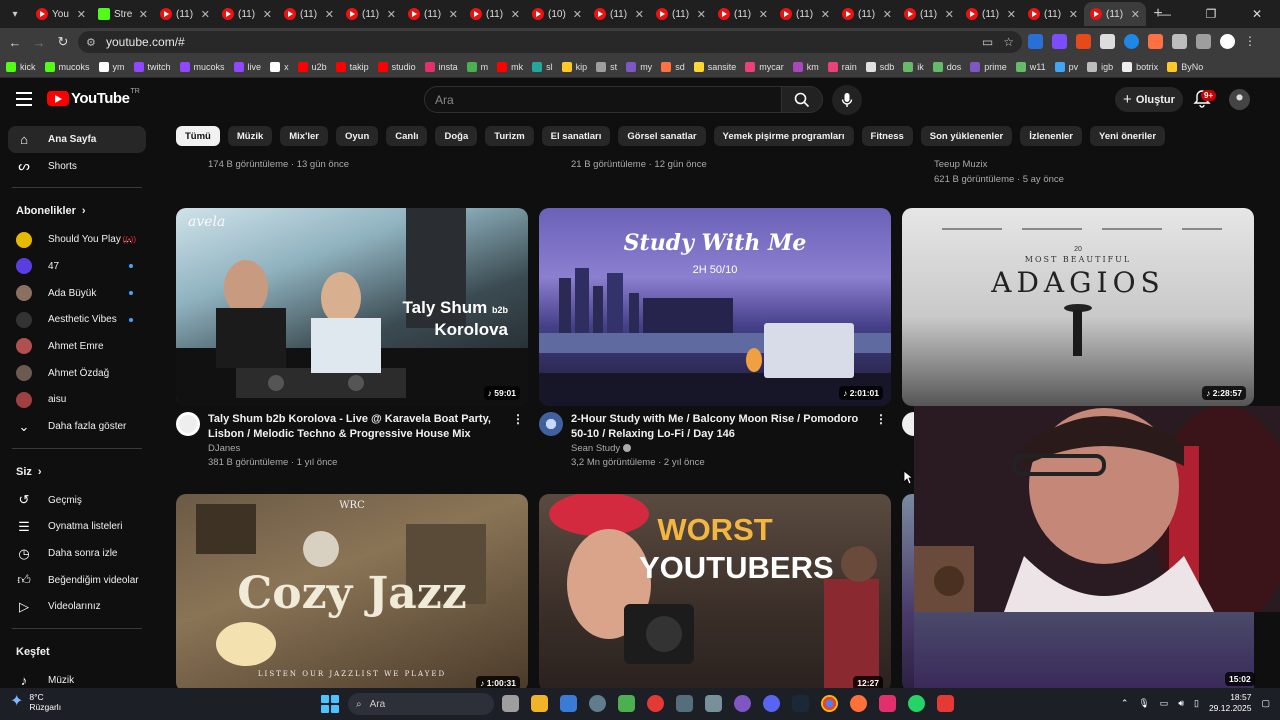 Image resolution: width=1280 pixels, height=720 pixels. What do you see at coordinates (1239, 99) in the screenshot?
I see `account-avatar` at bounding box center [1239, 99].